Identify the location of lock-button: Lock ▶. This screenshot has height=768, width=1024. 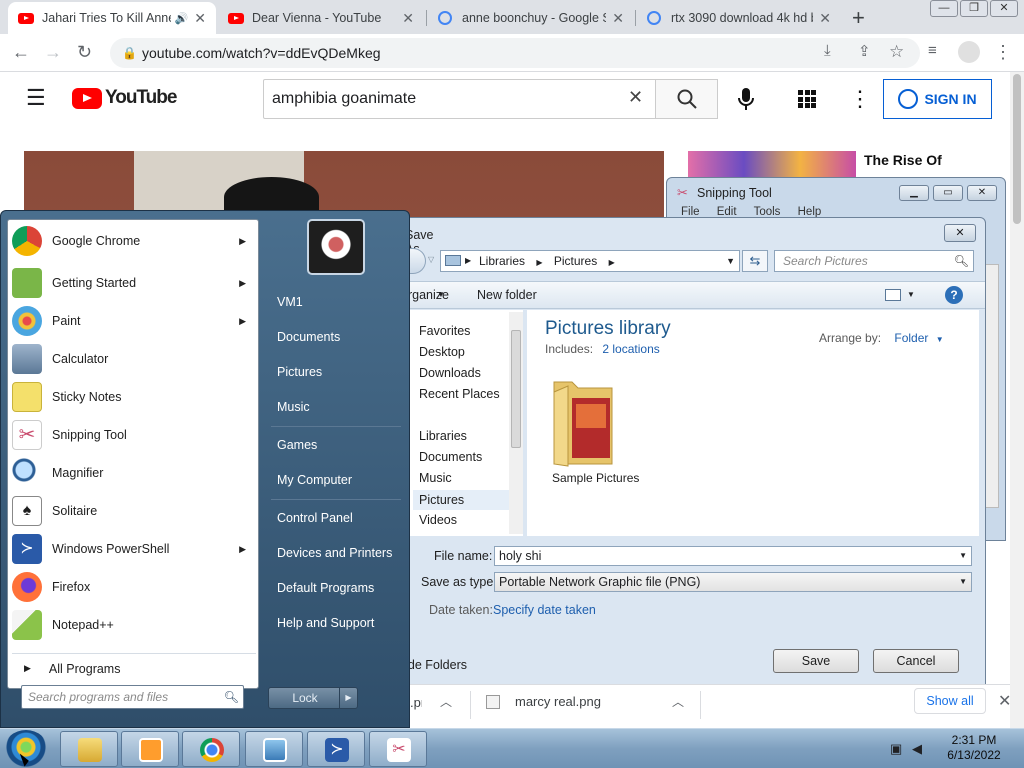
(313, 698).